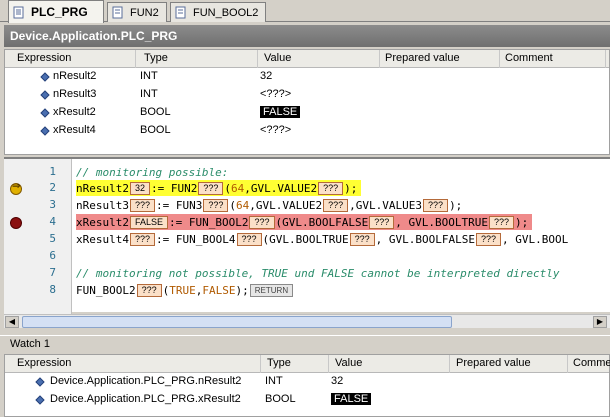 Image resolution: width=610 pixels, height=417 pixels. What do you see at coordinates (600, 322) in the screenshot?
I see `scroll-right-arrow-icon: ▶` at bounding box center [600, 322].